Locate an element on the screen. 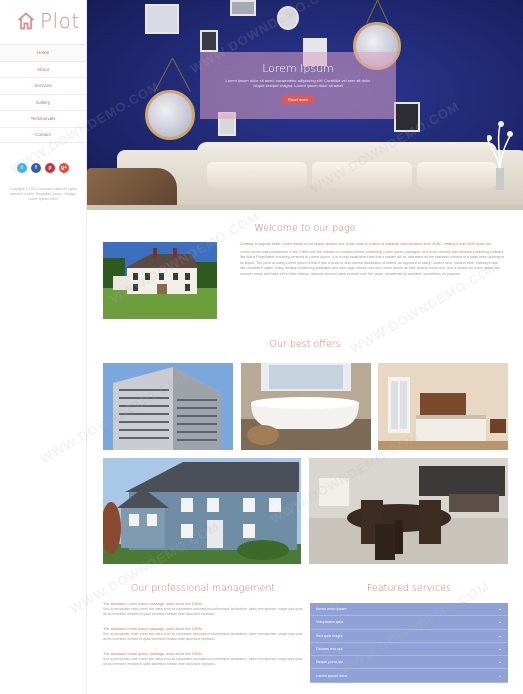  nav-item-testimonials: Testimonials is located at coordinates (43, 118).